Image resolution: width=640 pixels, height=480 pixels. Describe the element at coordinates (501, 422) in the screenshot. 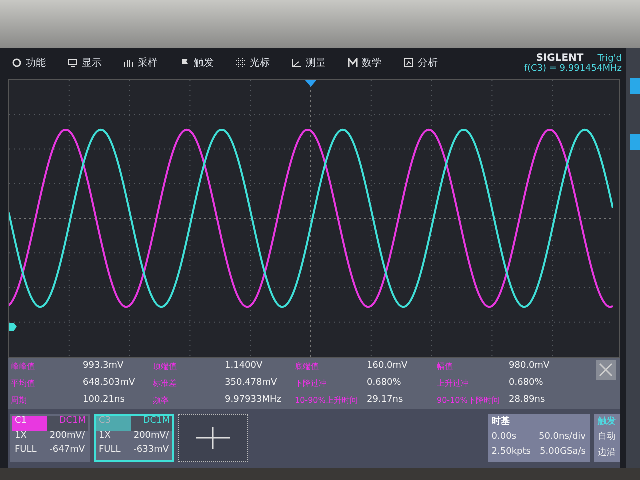

I see `timebase-title: 时基` at that location.